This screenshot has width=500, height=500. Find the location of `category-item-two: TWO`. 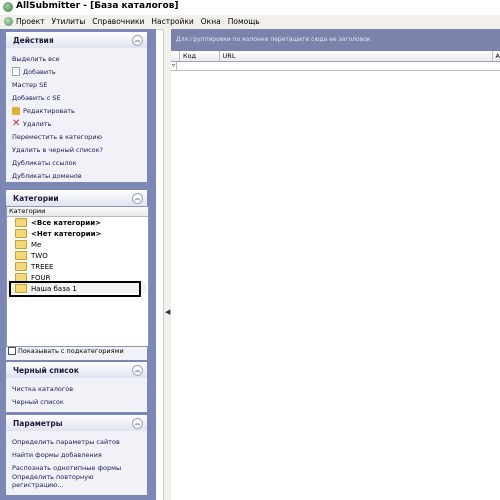

category-item-two: TWO is located at coordinates (31, 255).